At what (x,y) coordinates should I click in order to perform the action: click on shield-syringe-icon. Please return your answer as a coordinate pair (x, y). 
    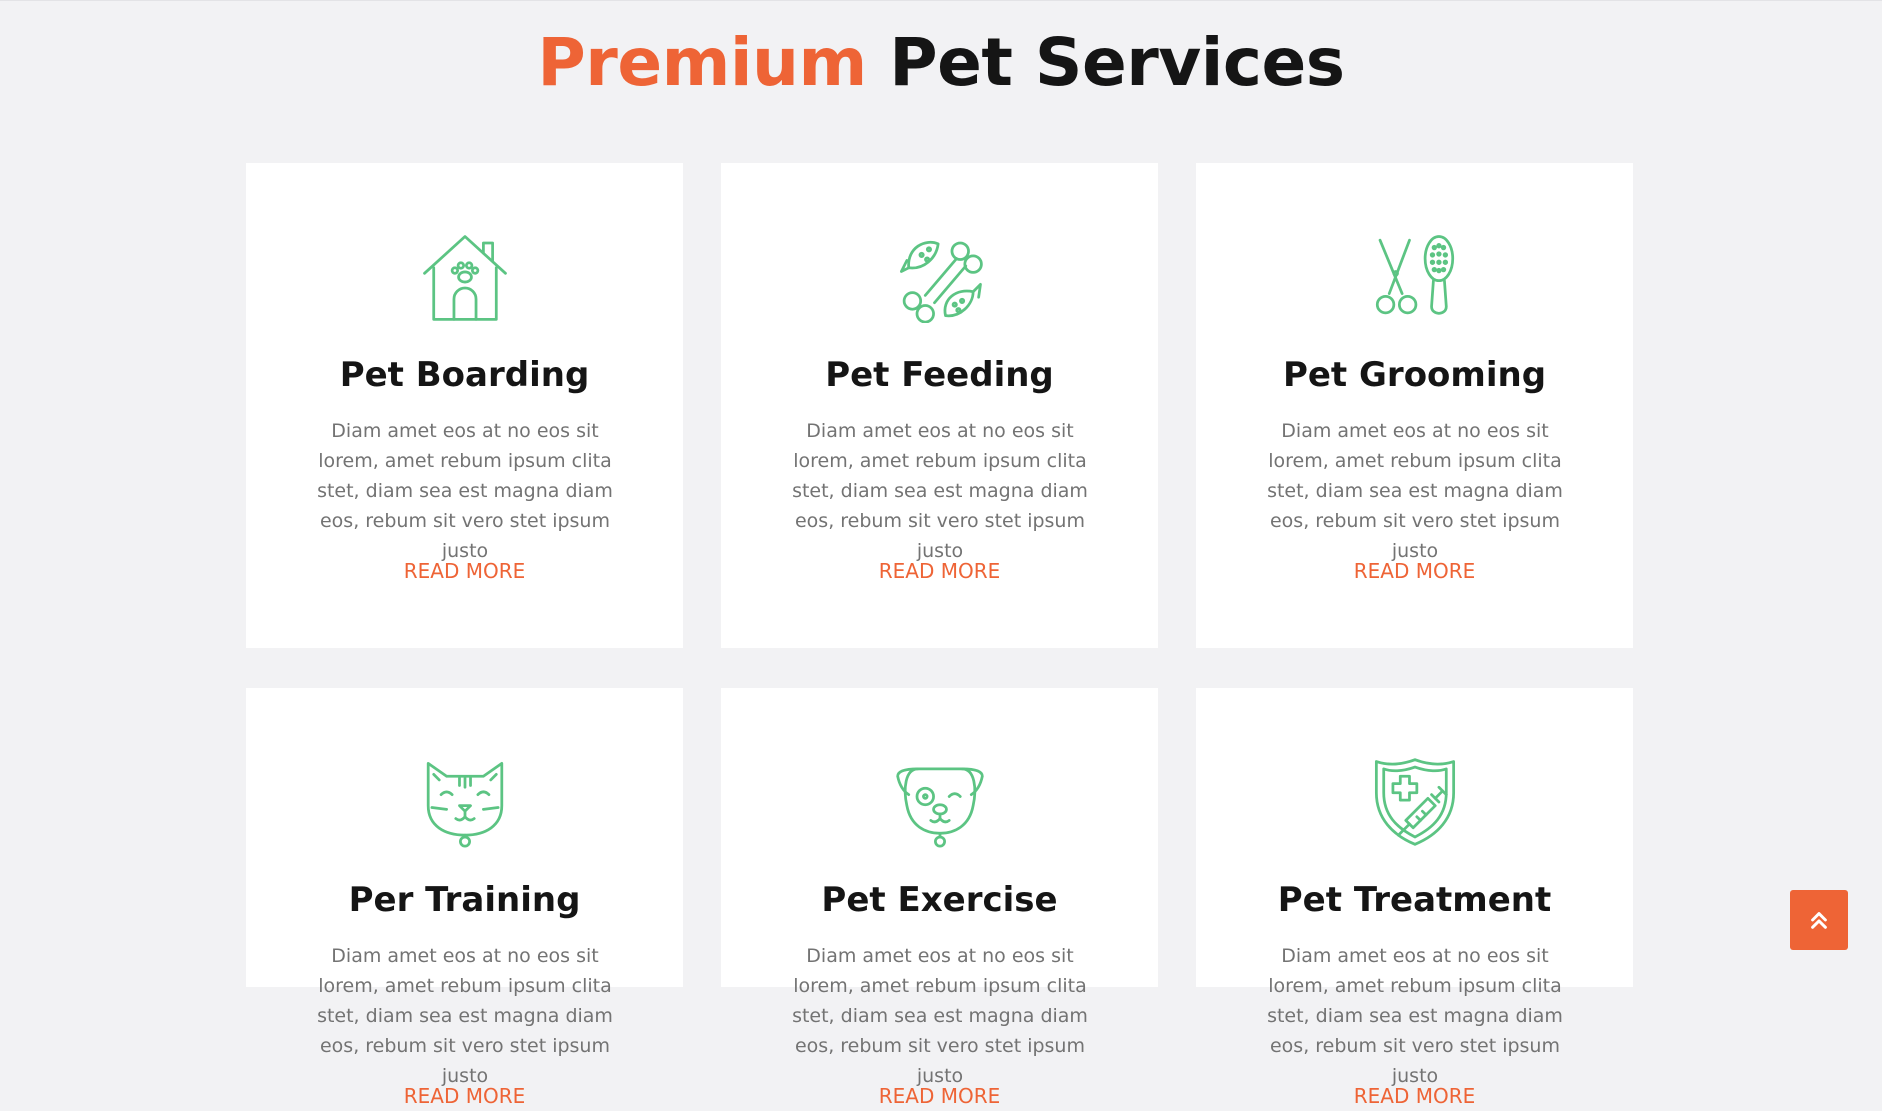
    Looking at the image, I should click on (1415, 802).